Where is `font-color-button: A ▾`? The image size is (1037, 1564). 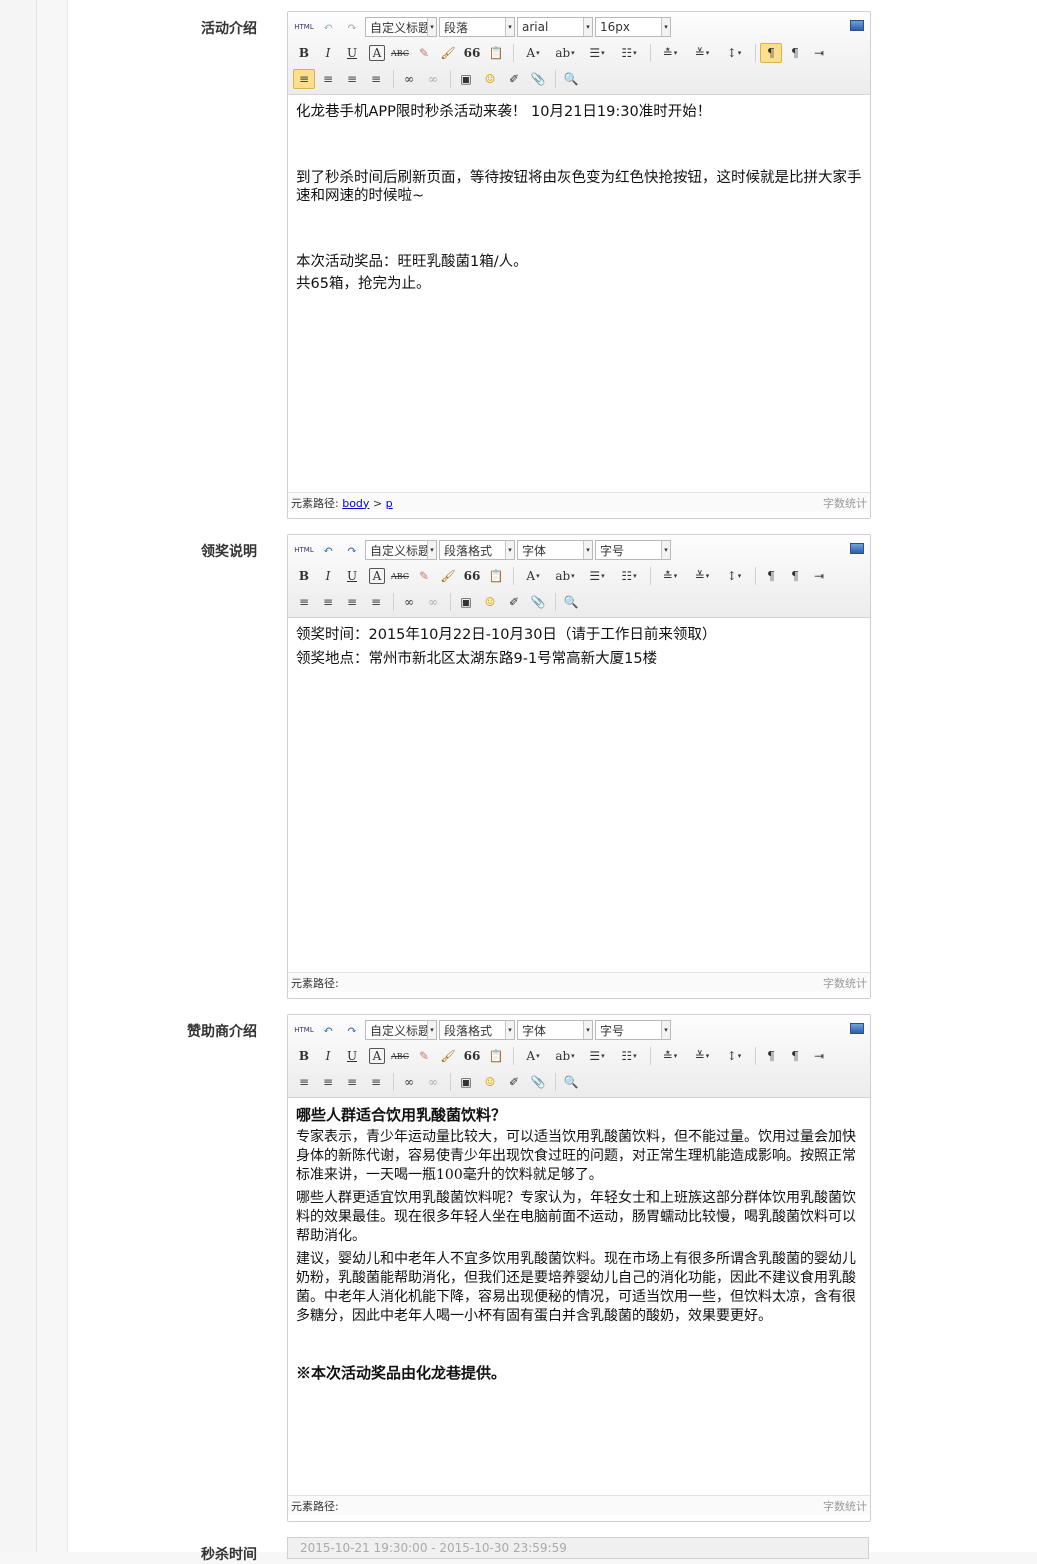
font-color-button: A ▾ is located at coordinates (533, 576).